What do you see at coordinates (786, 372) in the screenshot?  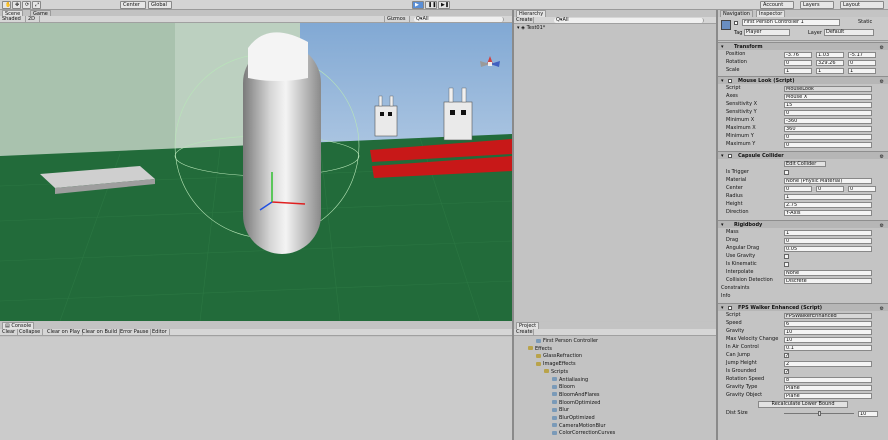 I see `is-grounded-checkbox: ✓` at bounding box center [786, 372].